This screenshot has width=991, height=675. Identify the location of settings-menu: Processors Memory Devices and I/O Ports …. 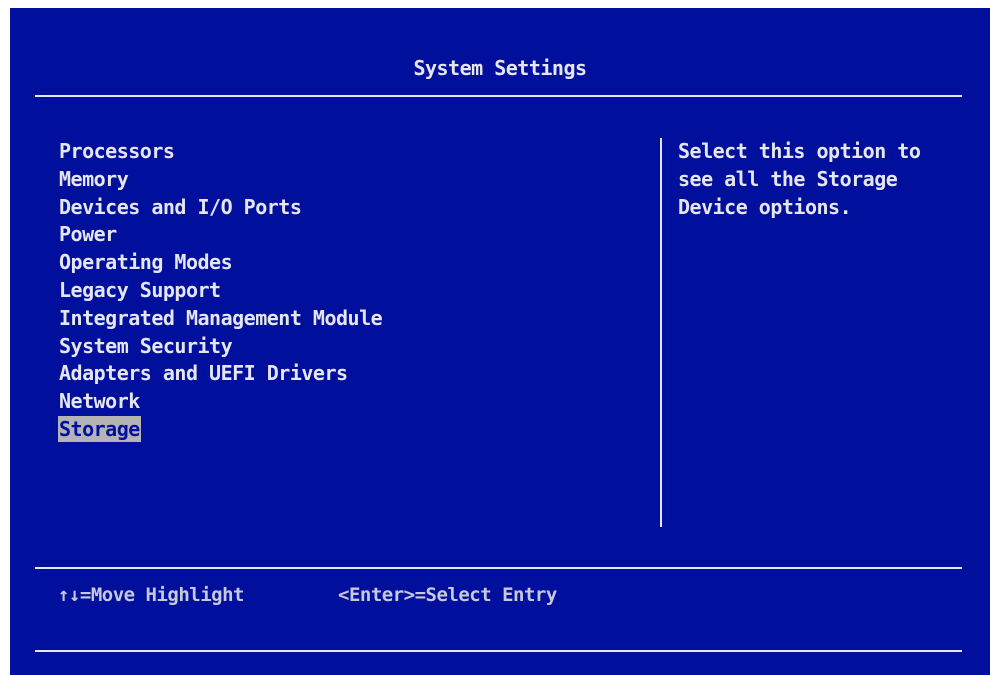
(220, 291).